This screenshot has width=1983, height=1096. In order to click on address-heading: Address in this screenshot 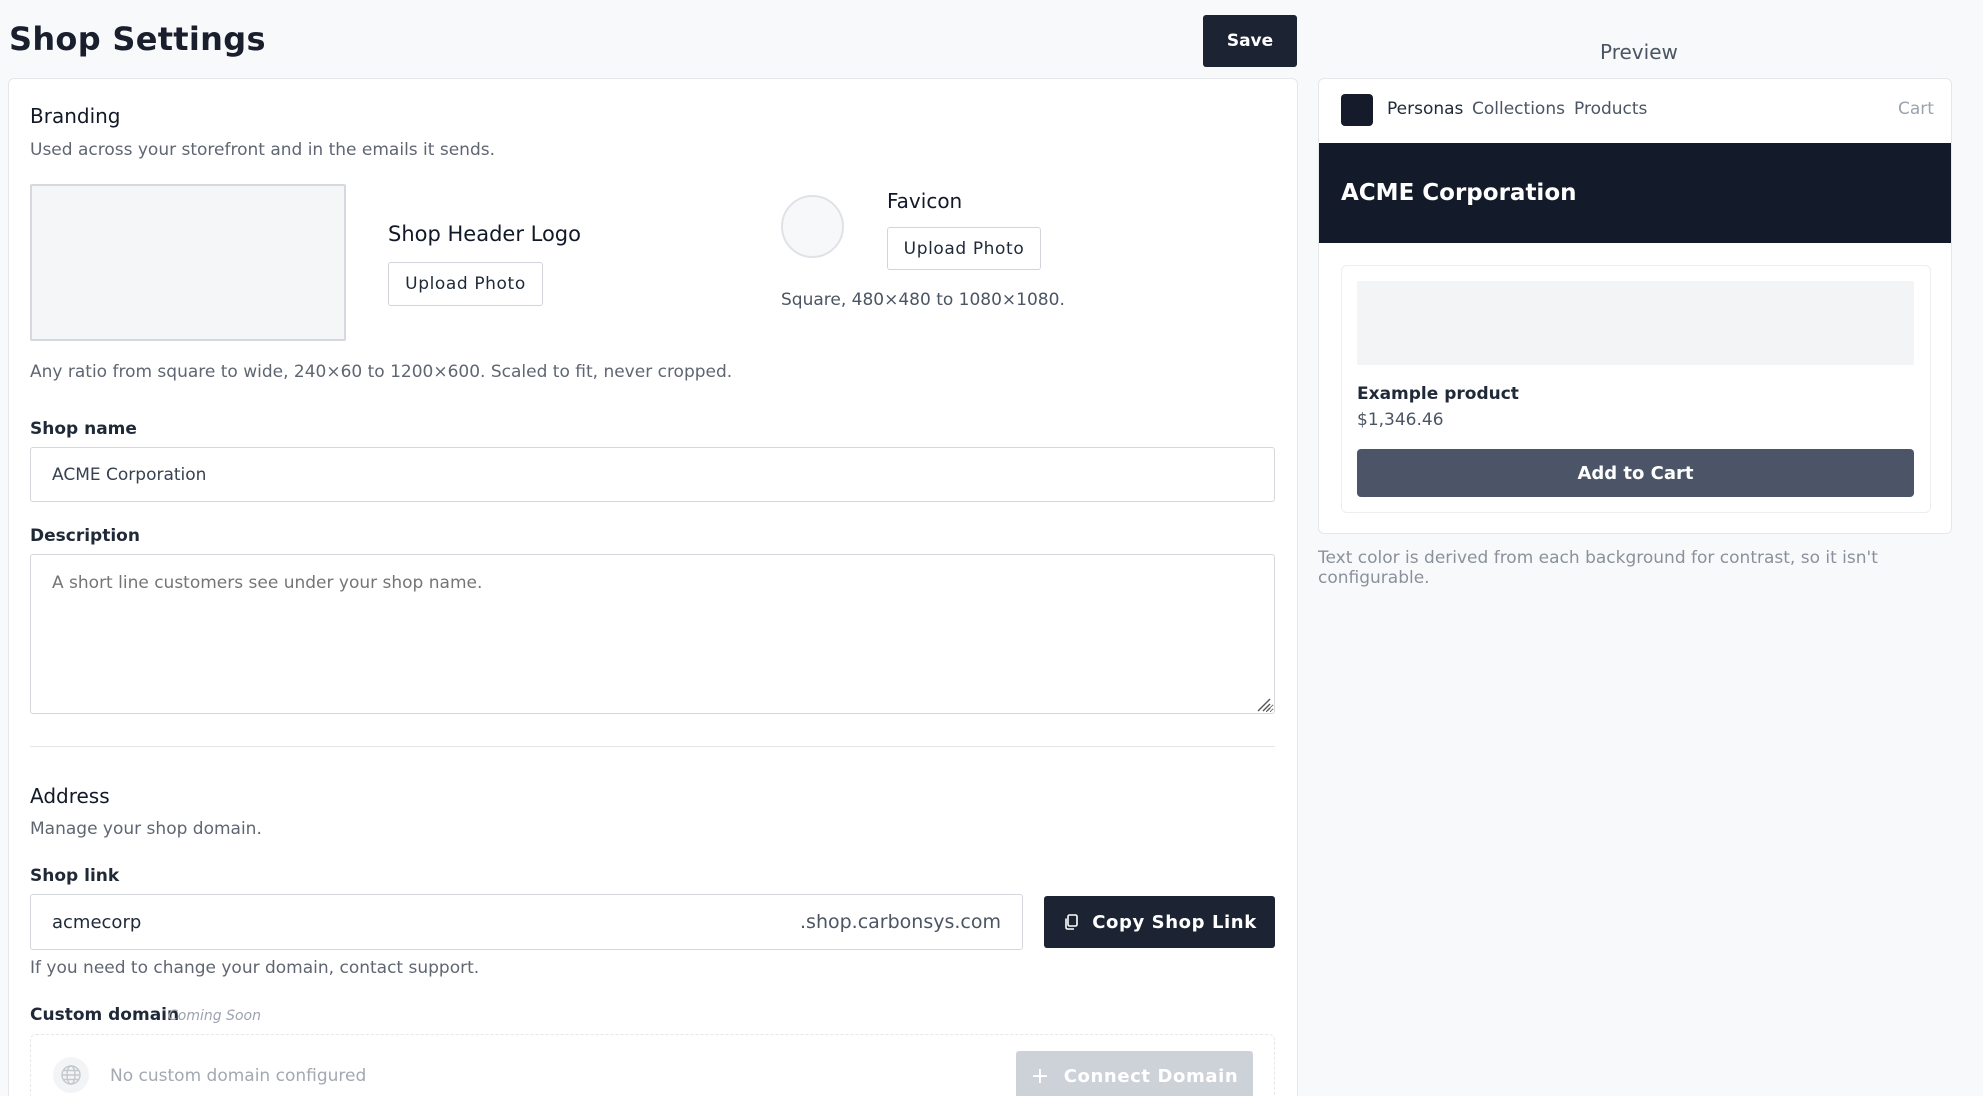, I will do `click(70, 796)`.